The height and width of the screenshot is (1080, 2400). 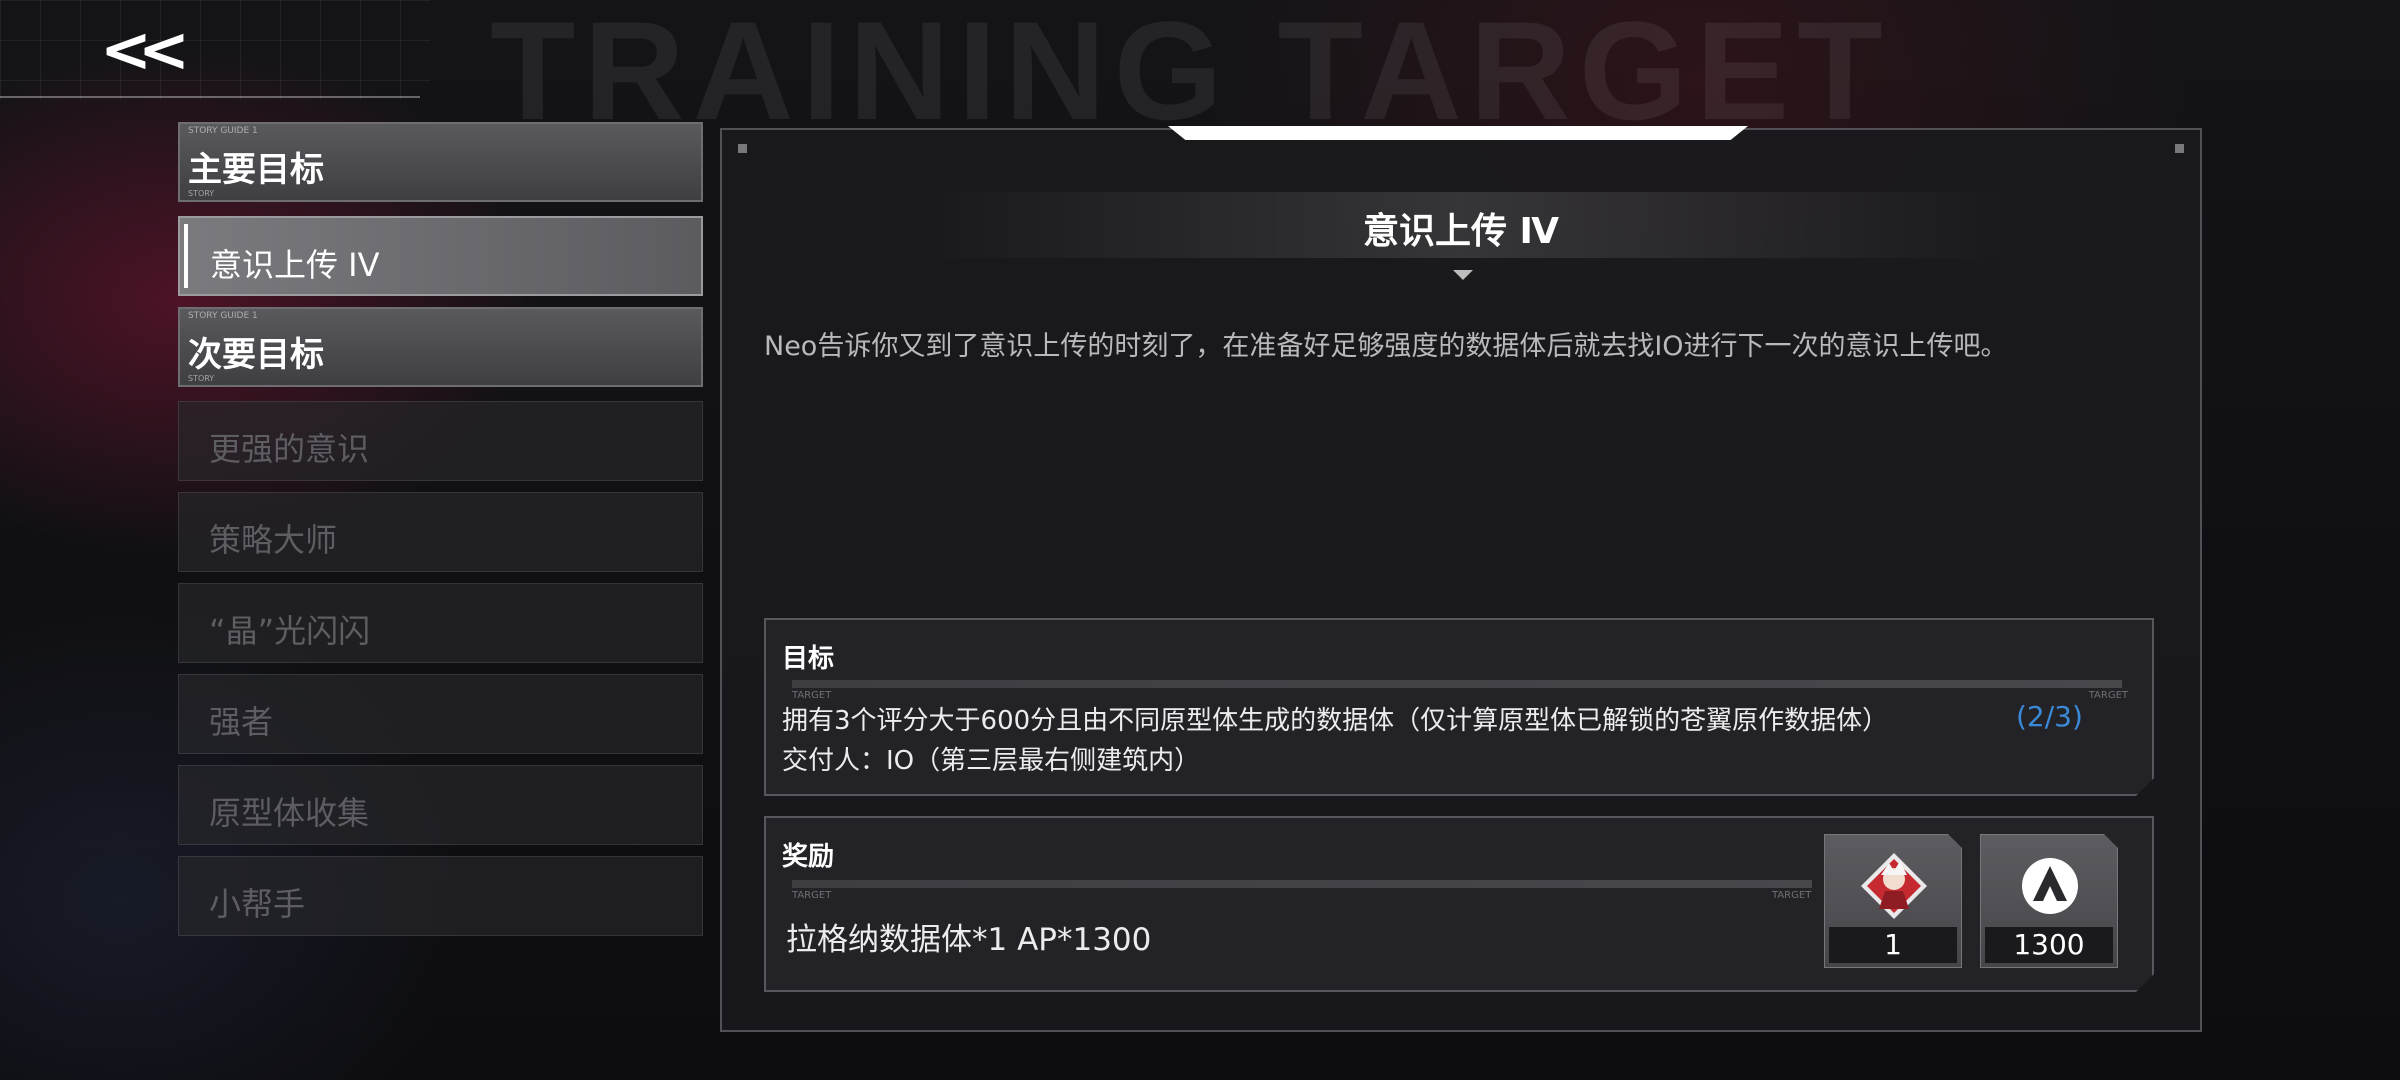 I want to click on goal-progress: (2/3), so click(x=2049, y=716).